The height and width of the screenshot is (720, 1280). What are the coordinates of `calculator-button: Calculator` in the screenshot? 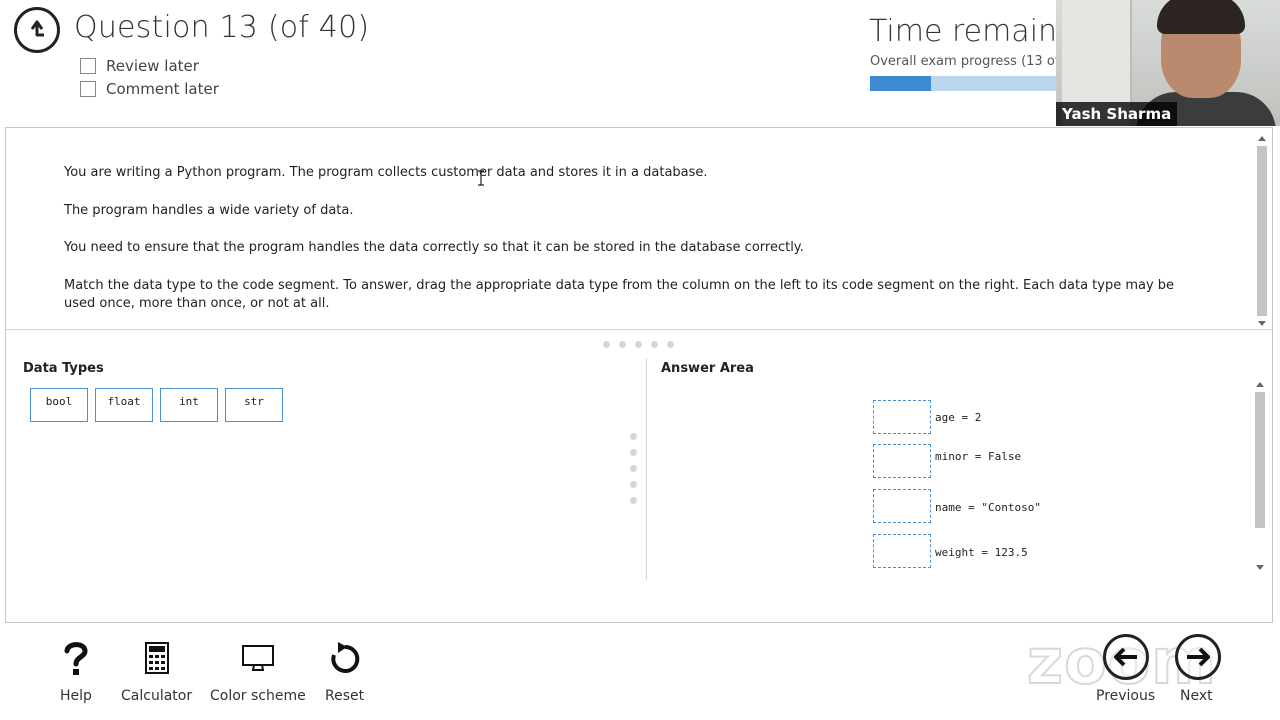 It's located at (156, 672).